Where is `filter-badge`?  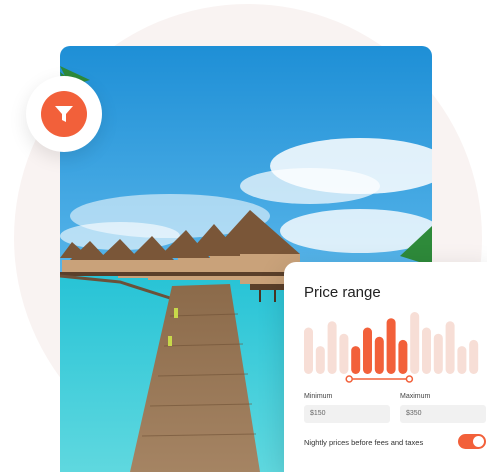
filter-badge is located at coordinates (64, 114).